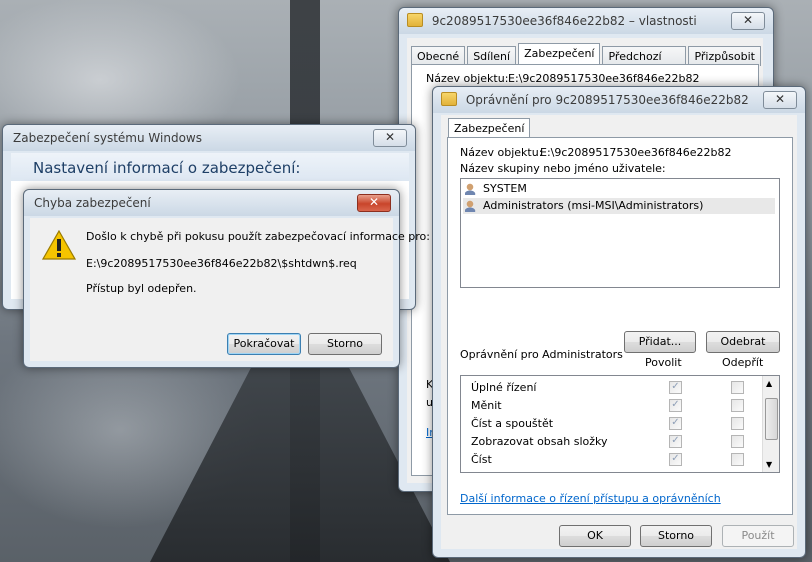 The height and width of the screenshot is (562, 812). I want to click on permission-name: Číst a spouštět, so click(512, 423).